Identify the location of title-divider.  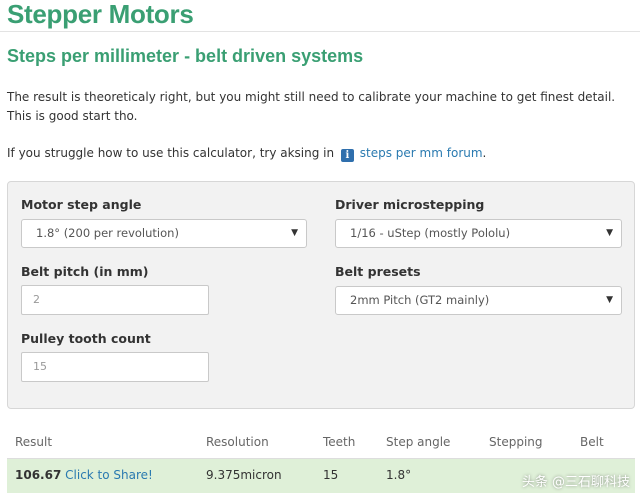
(320, 31).